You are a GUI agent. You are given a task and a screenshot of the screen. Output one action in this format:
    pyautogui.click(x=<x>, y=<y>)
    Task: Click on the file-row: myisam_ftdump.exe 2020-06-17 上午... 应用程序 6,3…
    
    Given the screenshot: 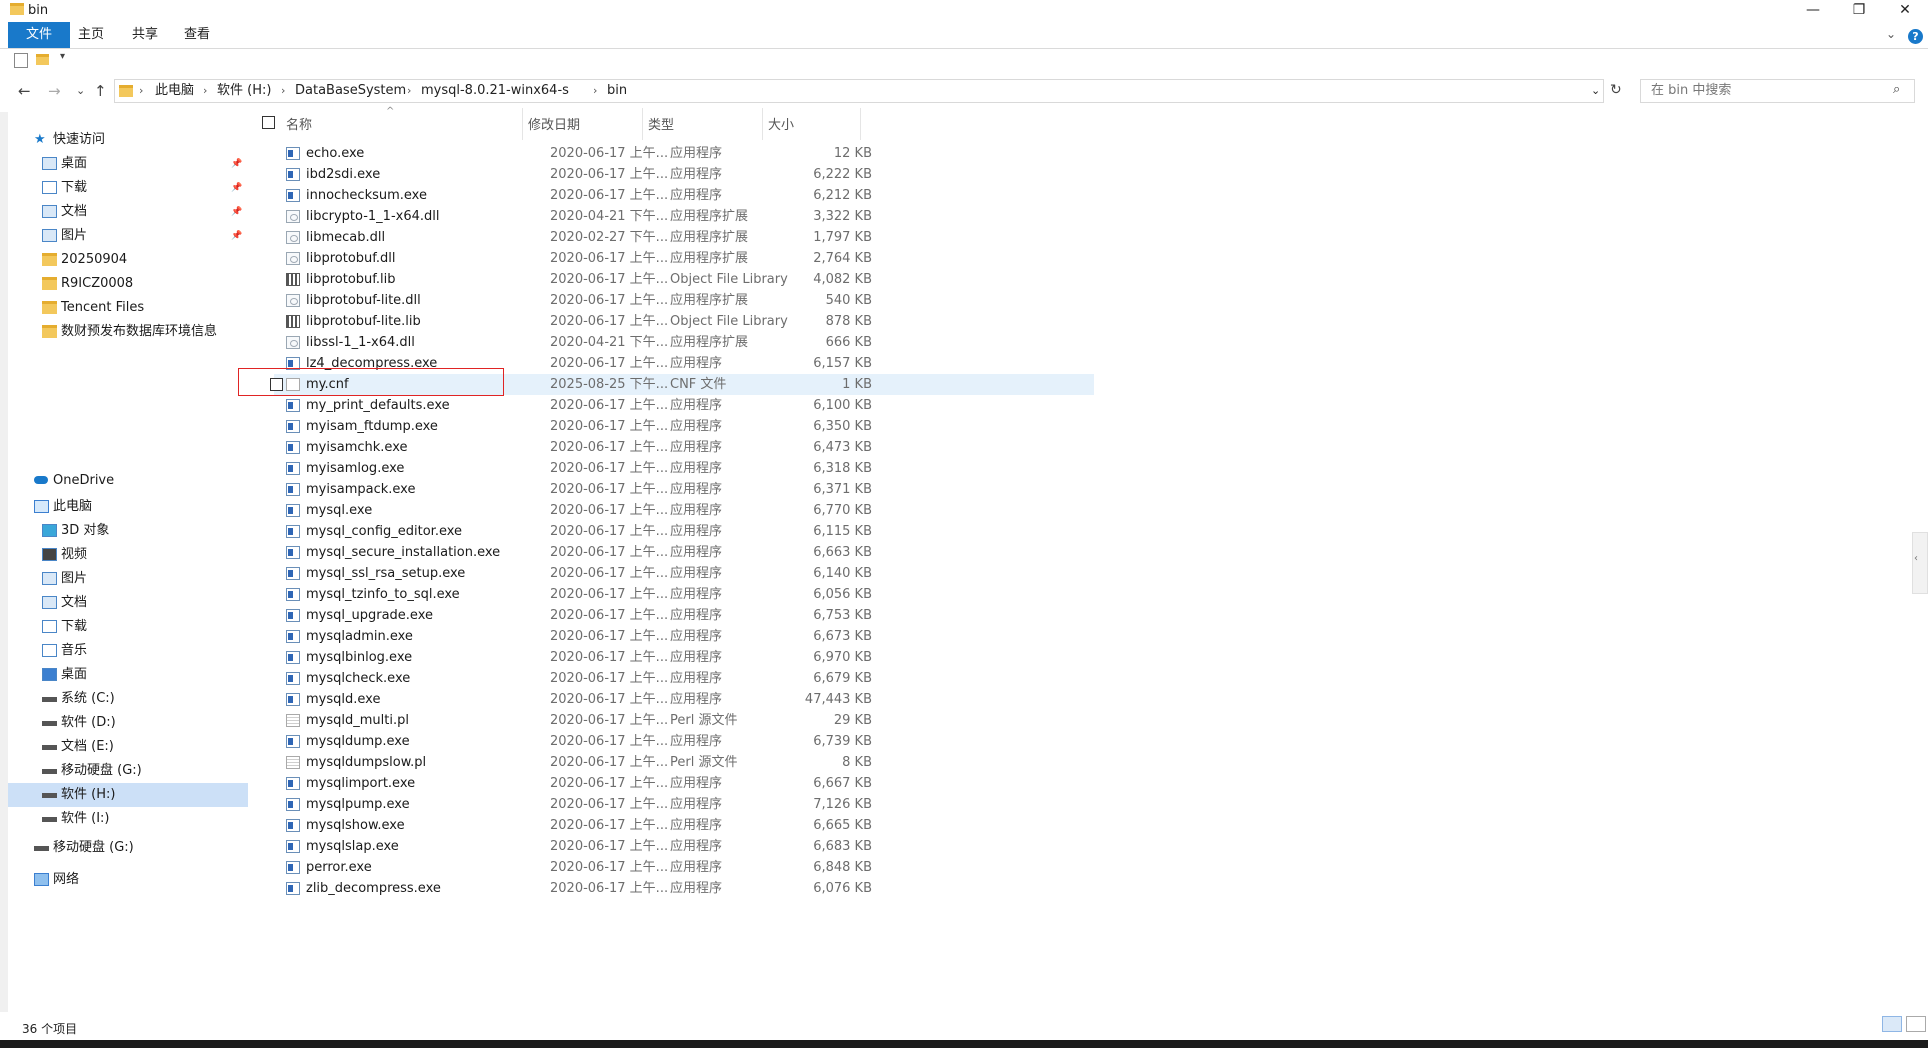 What is the action you would take?
    pyautogui.click(x=684, y=426)
    